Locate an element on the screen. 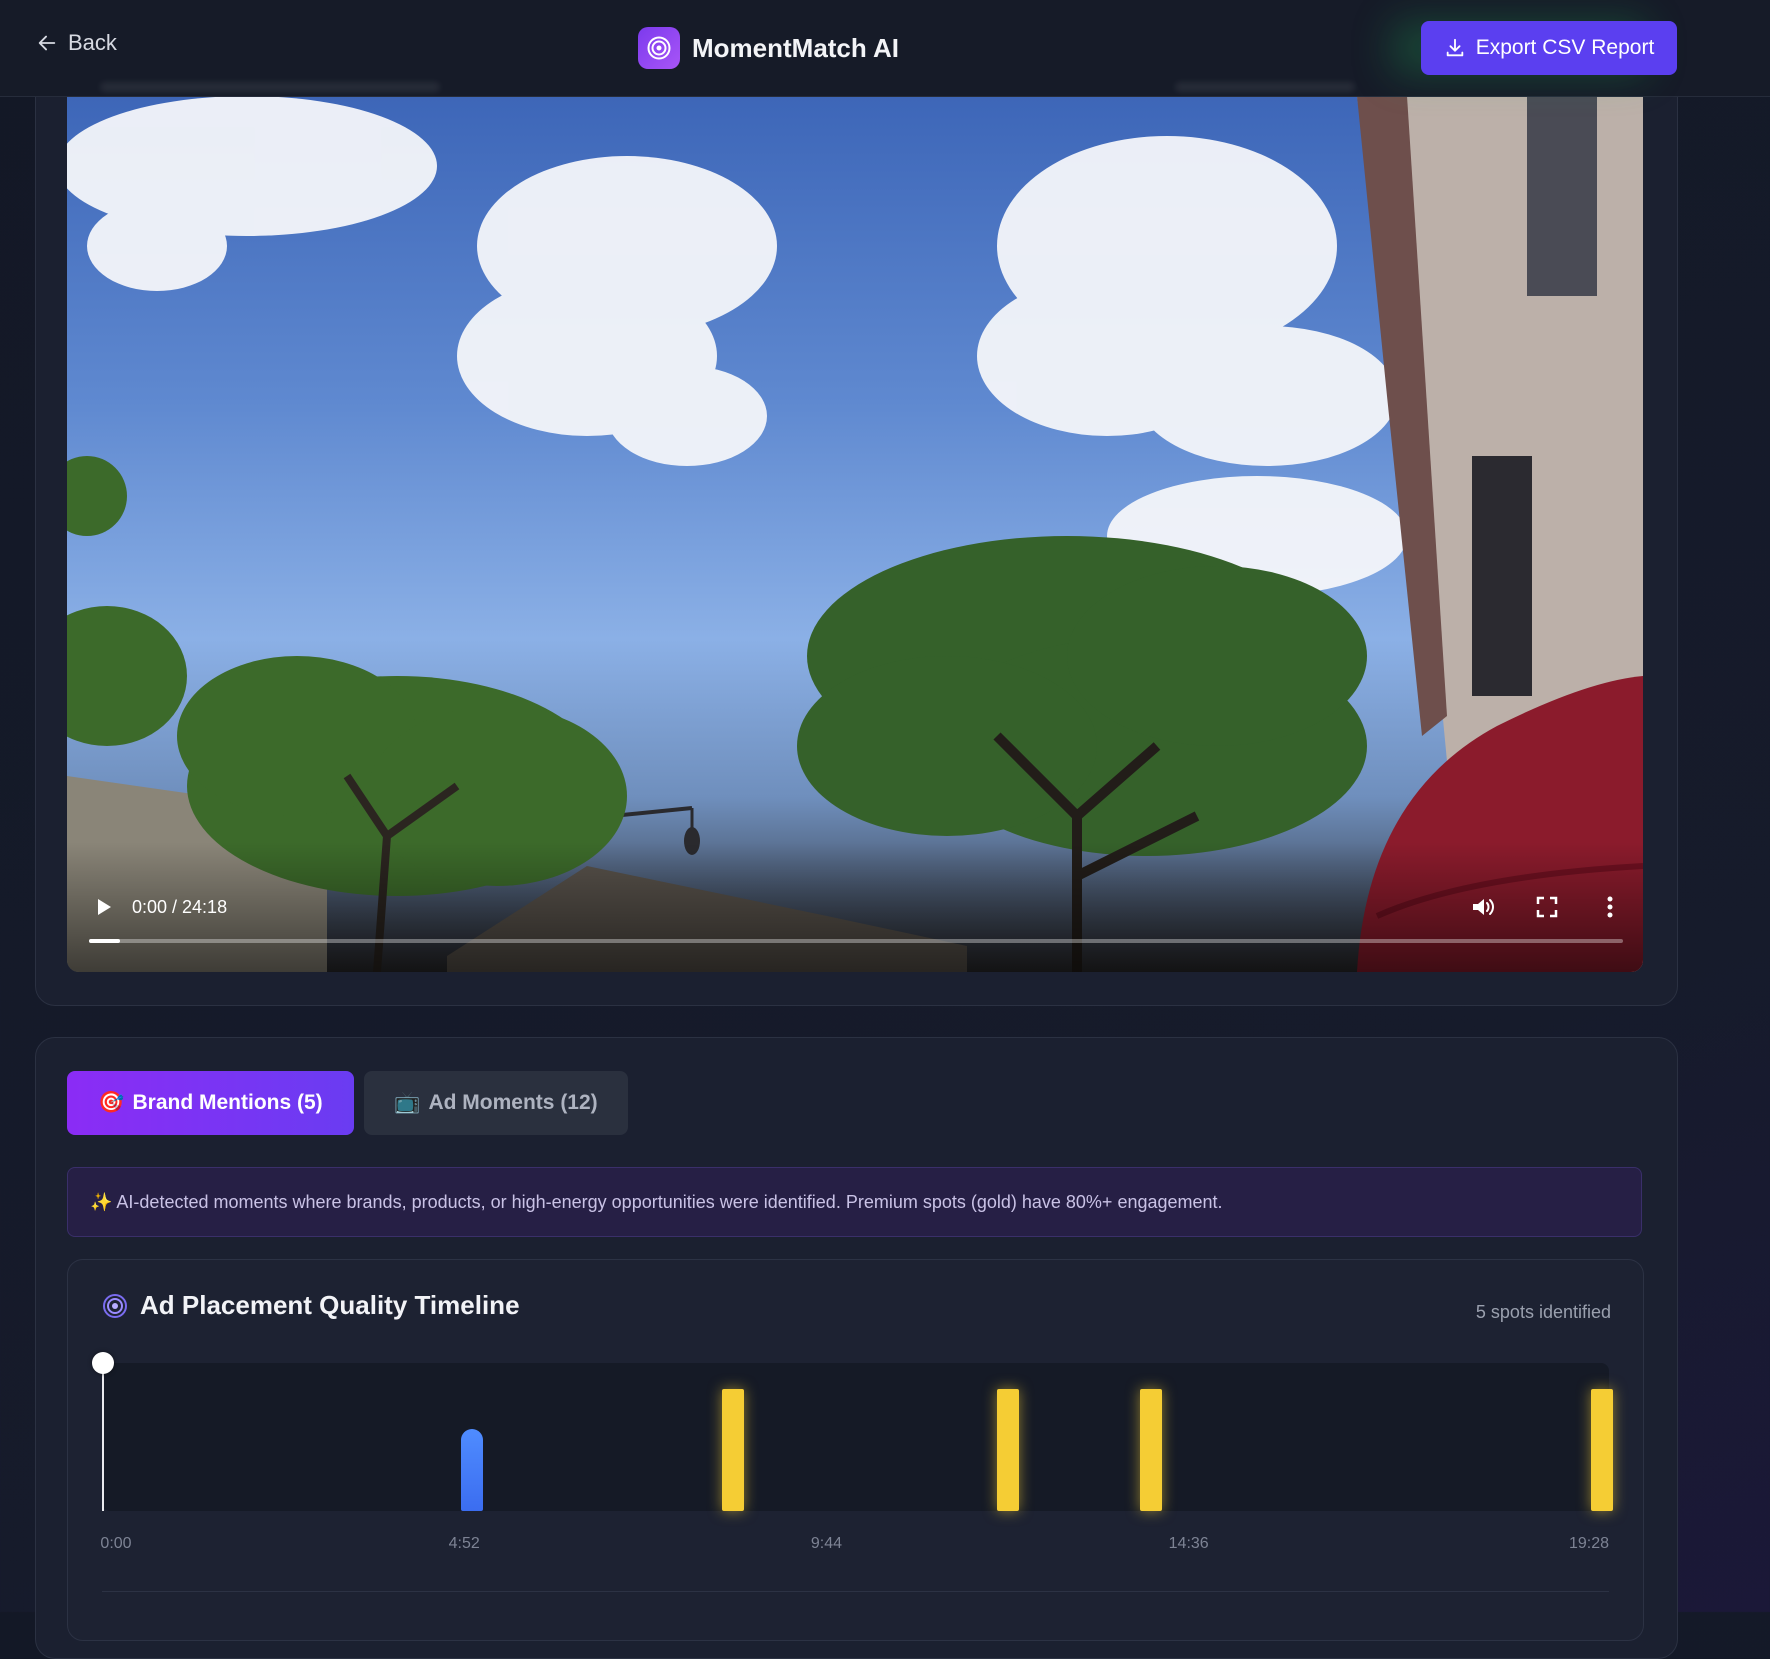 The width and height of the screenshot is (1770, 1659). export-label: Export CSV Report is located at coordinates (1565, 47).